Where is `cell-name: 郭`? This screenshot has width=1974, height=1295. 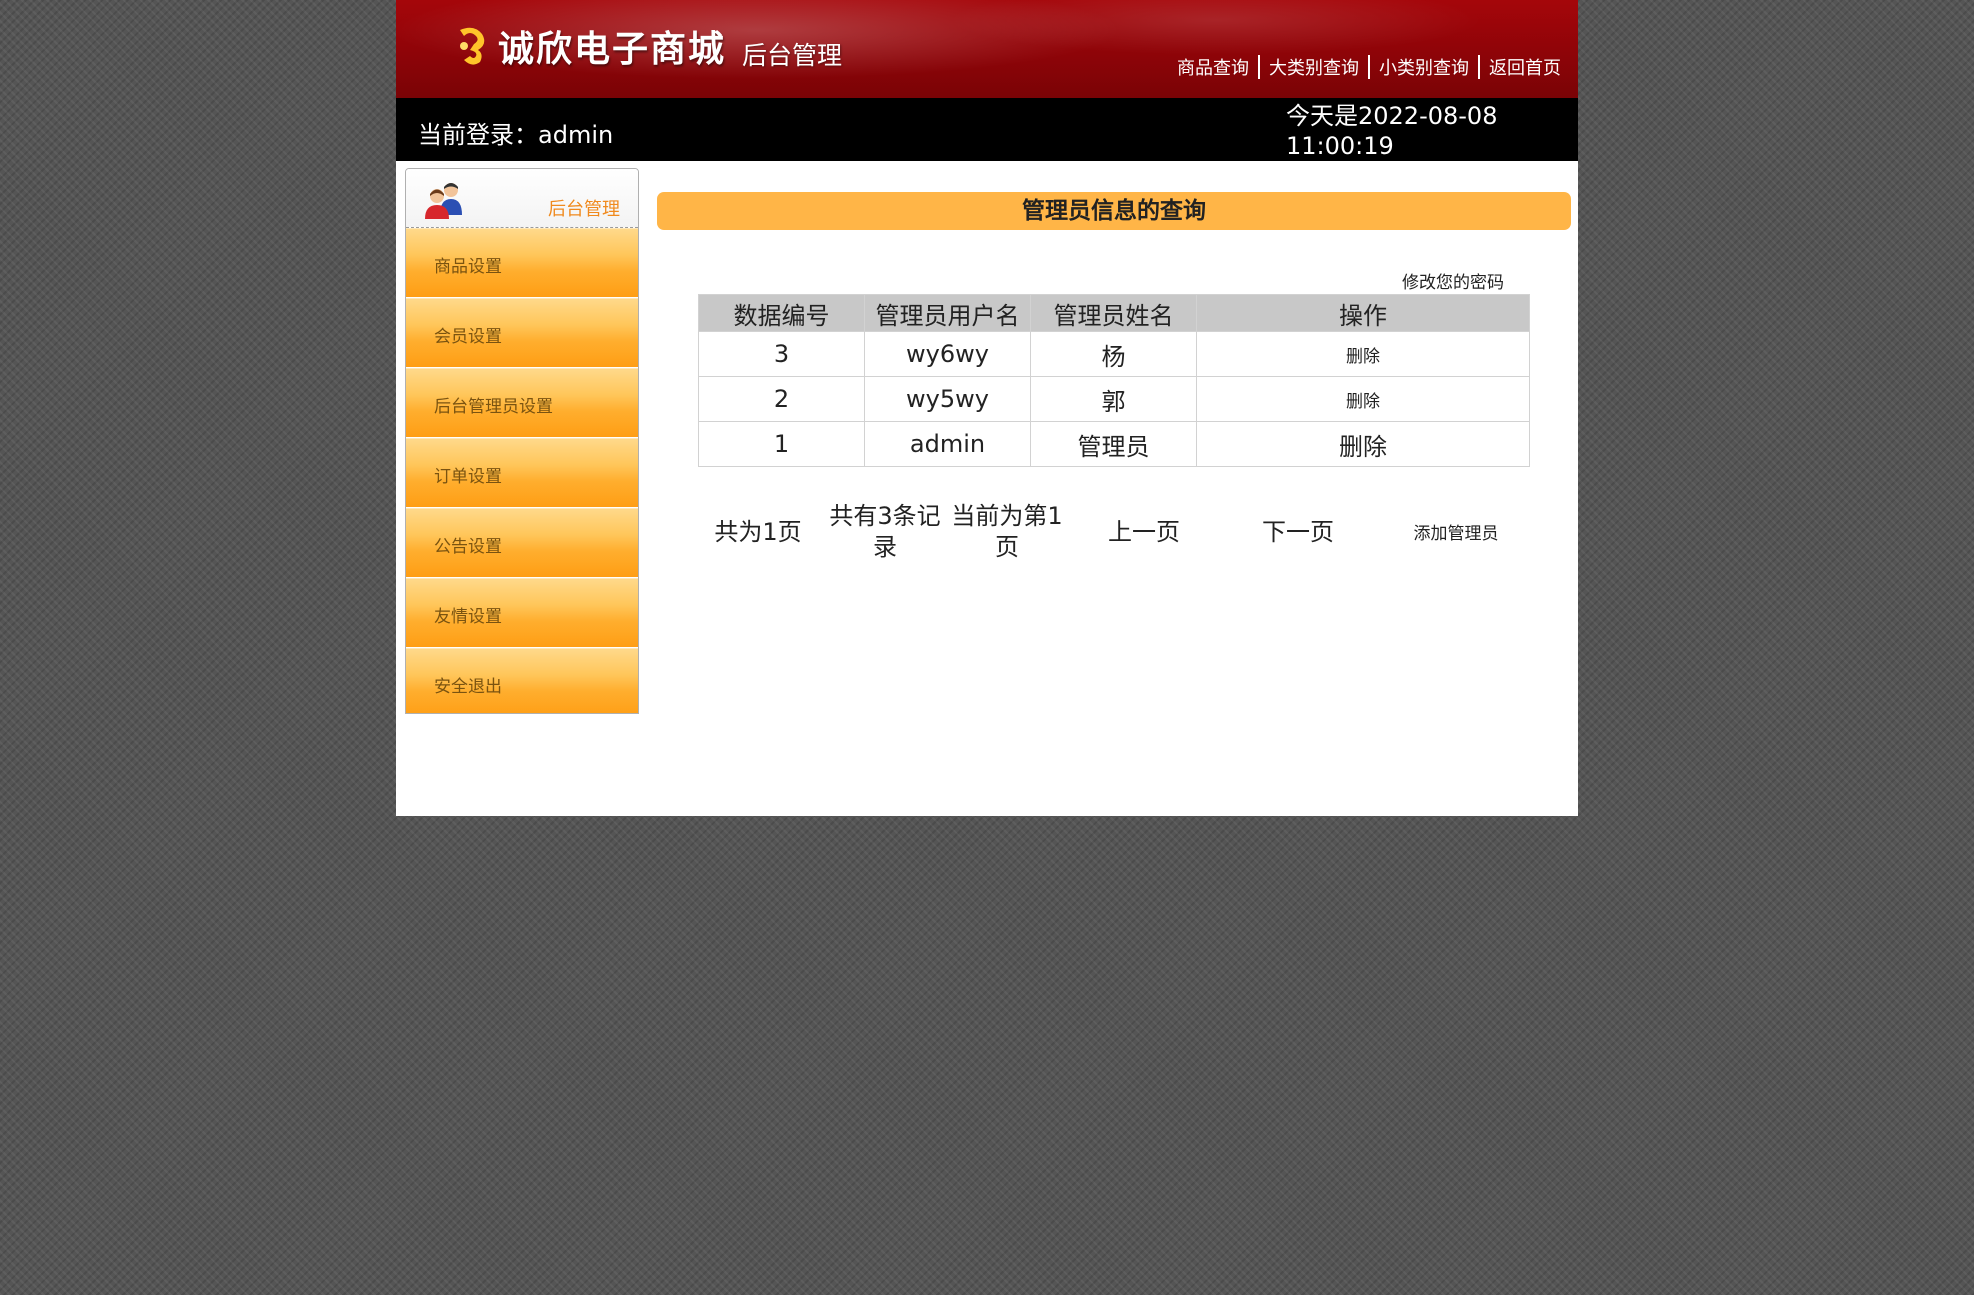 cell-name: 郭 is located at coordinates (1113, 399).